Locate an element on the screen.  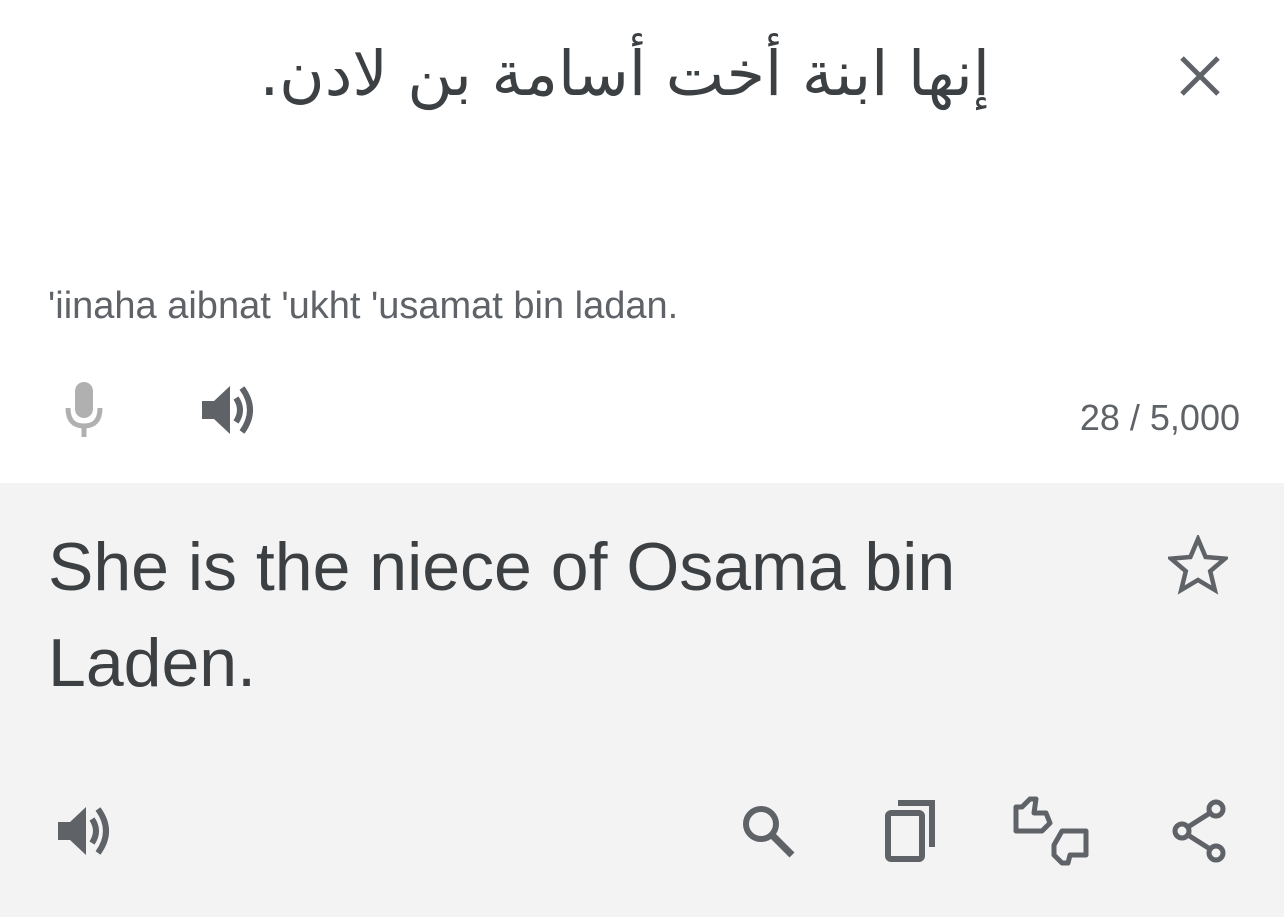
listen-translation-button is located at coordinates (84, 831).